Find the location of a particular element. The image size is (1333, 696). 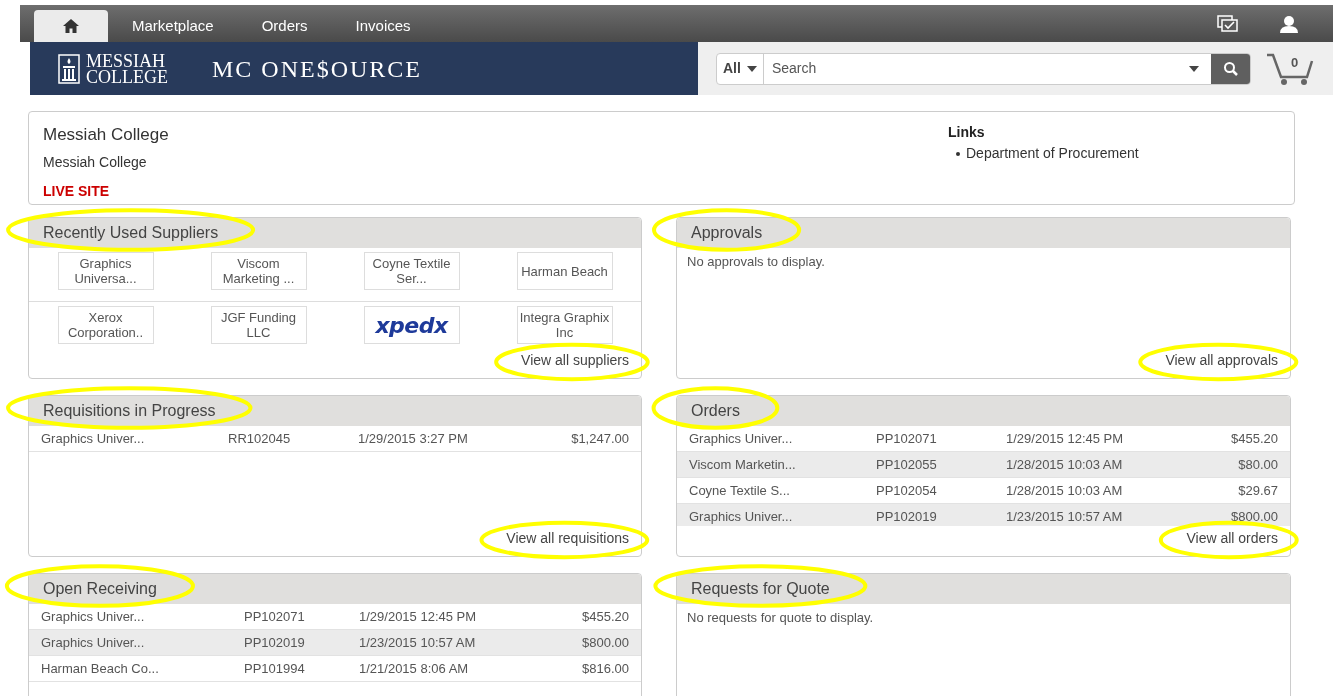

home-tab is located at coordinates (71, 26).